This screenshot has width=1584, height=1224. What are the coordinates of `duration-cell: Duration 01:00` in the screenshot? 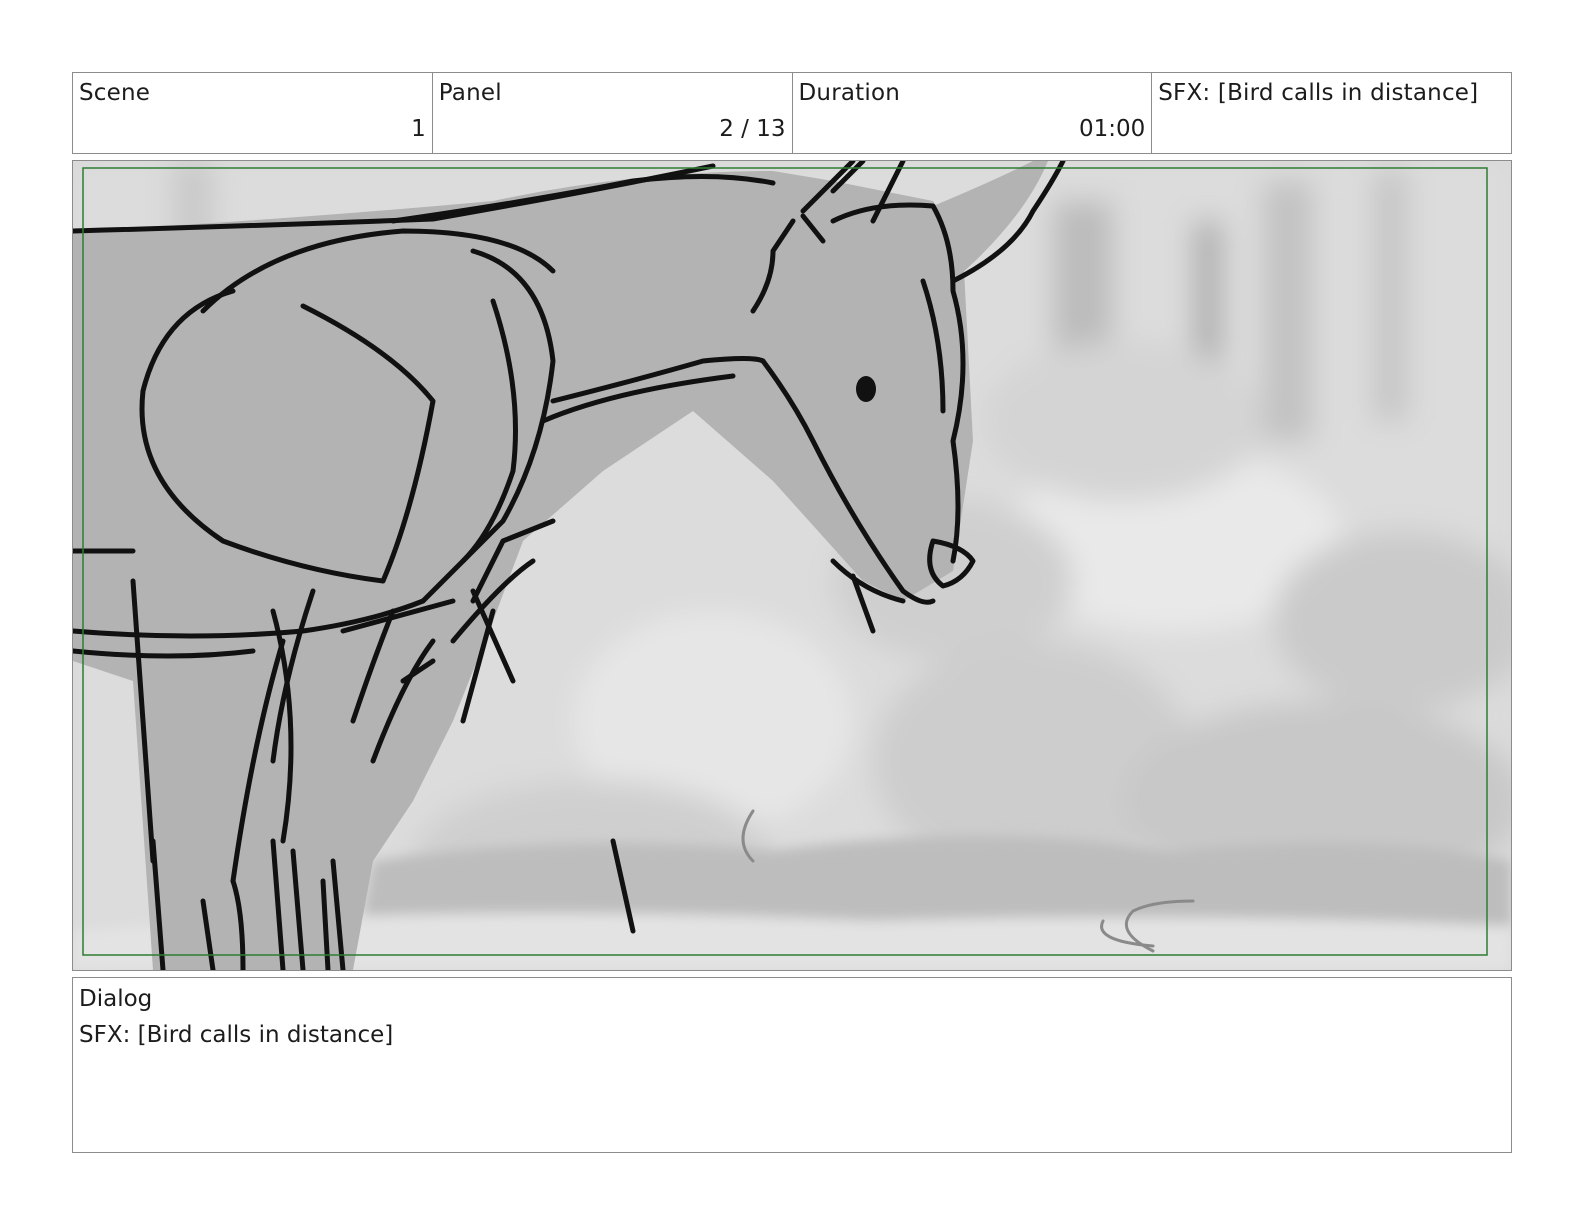 It's located at (973, 113).